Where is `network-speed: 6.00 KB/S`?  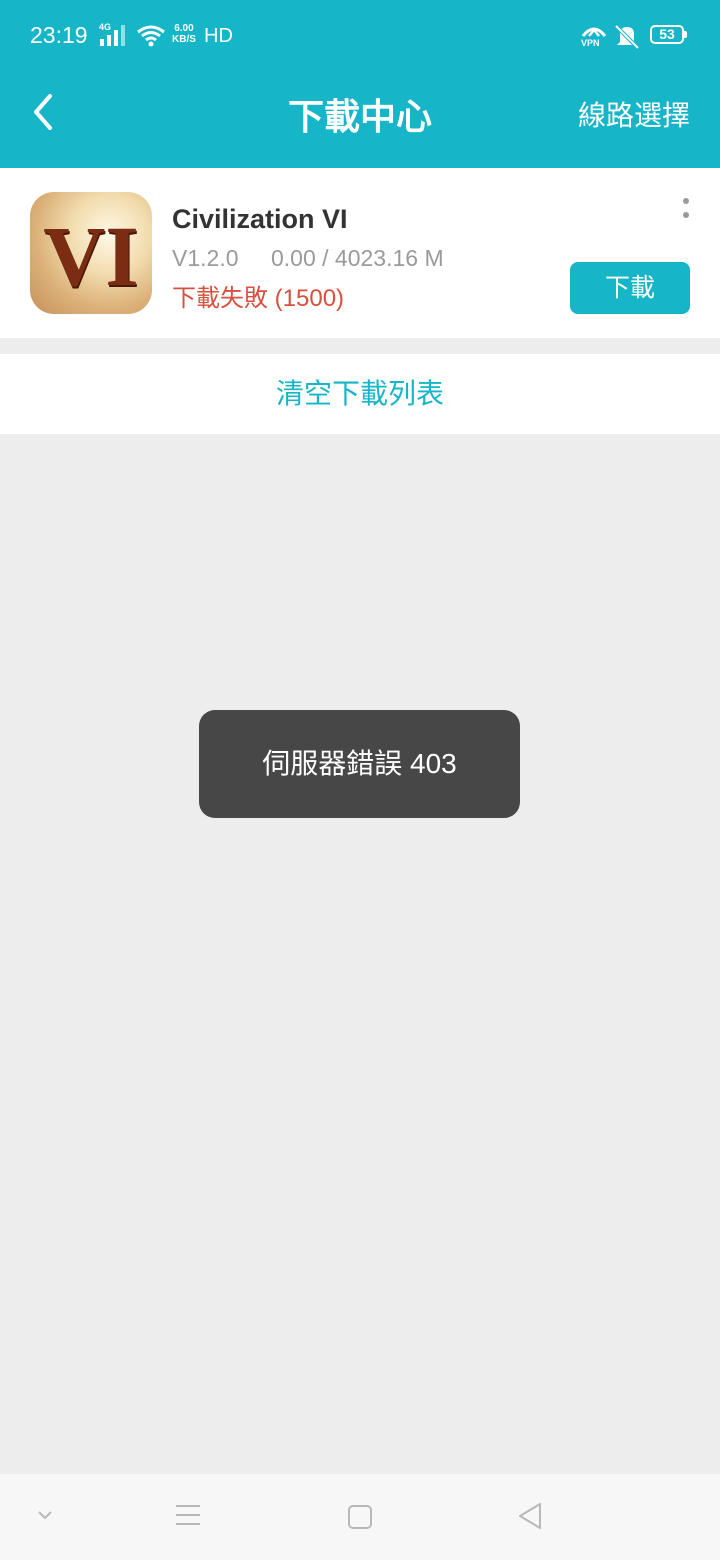 network-speed: 6.00 KB/S is located at coordinates (184, 34).